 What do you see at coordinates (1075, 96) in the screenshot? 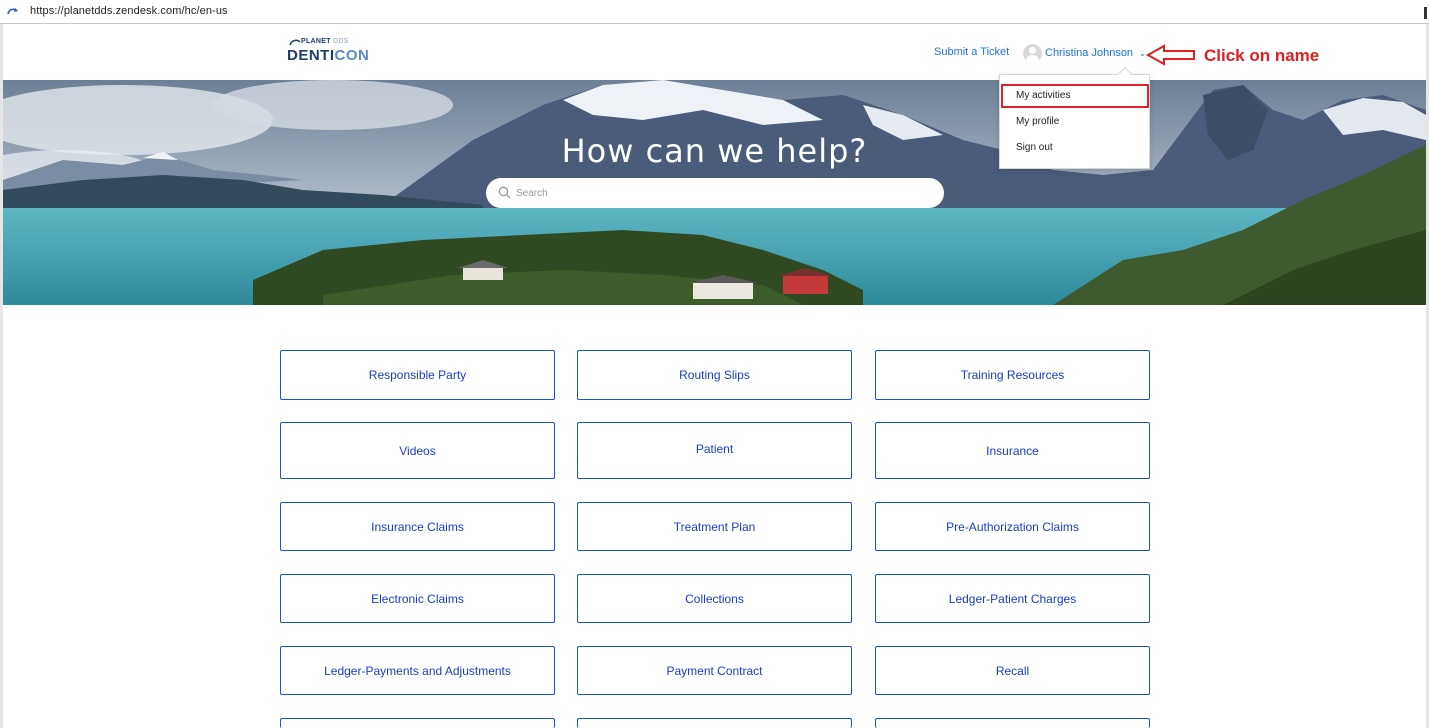
I see `annotation-highlight-box` at bounding box center [1075, 96].